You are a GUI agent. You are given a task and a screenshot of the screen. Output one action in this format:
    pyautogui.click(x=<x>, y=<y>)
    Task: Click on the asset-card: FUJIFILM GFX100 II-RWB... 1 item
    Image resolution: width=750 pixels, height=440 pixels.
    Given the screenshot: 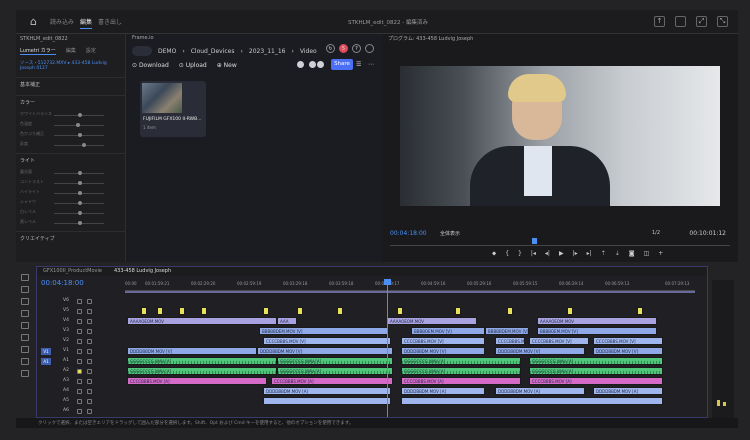 What is the action you would take?
    pyautogui.click(x=173, y=109)
    